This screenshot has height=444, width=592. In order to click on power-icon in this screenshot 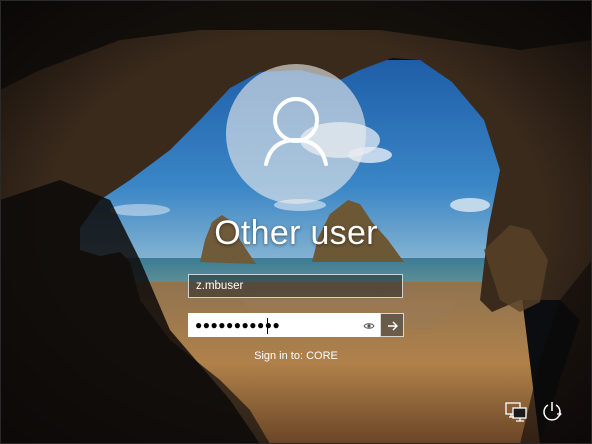, I will do `click(552, 412)`.